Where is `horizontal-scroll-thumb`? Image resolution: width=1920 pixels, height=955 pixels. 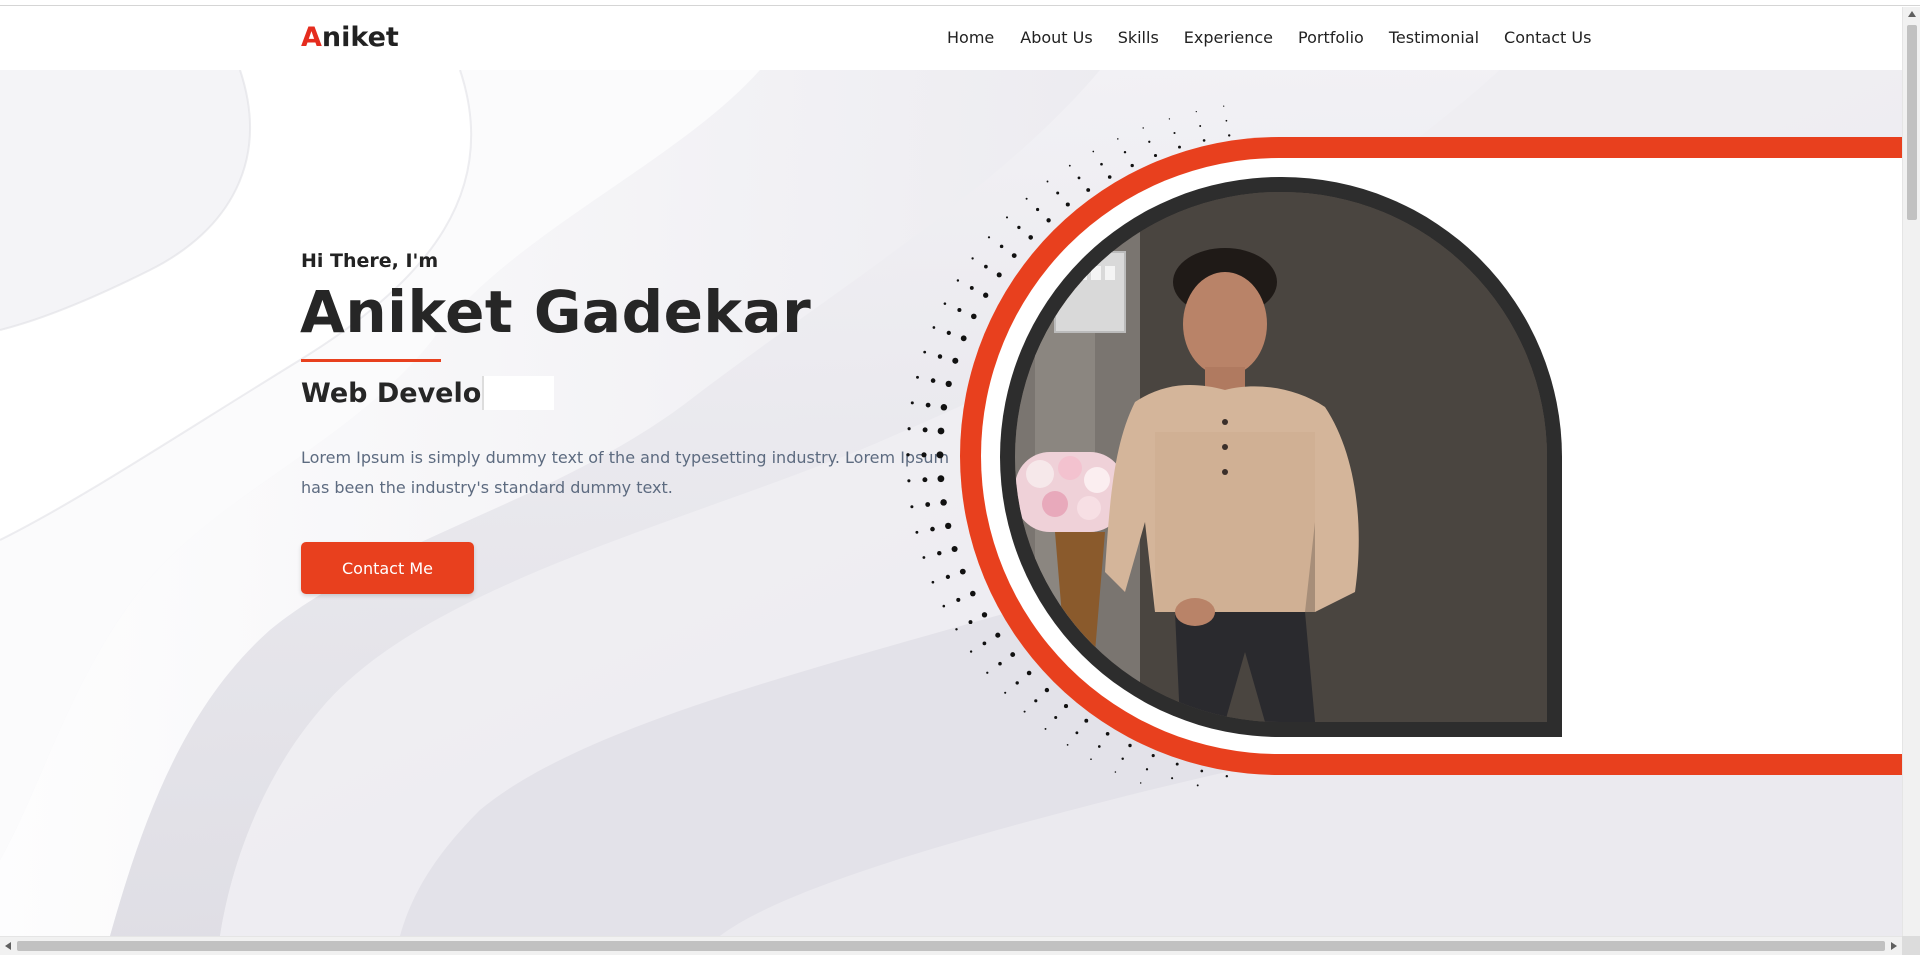
horizontal-scroll-thumb is located at coordinates (951, 946).